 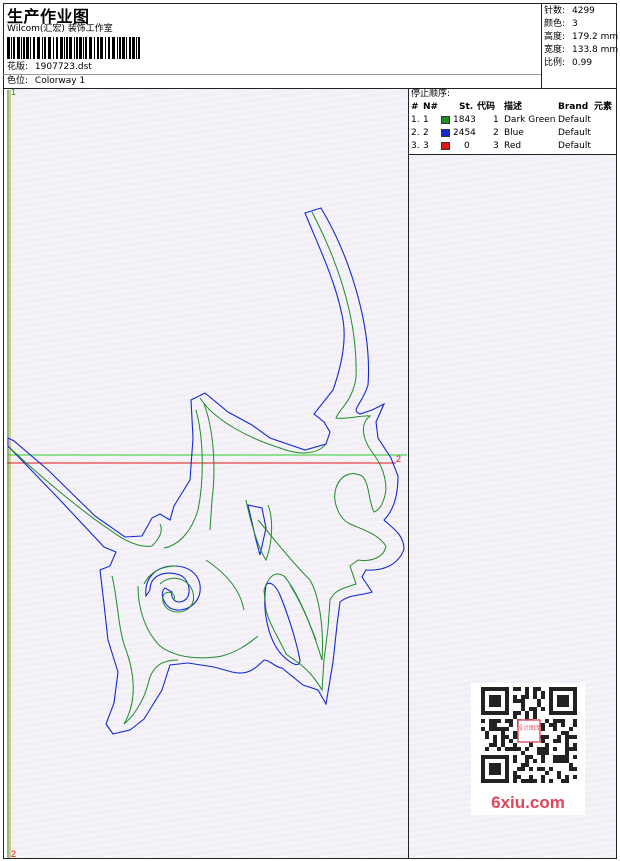 What do you see at coordinates (398, 459) in the screenshot?
I see `marker-red-line-end: 2` at bounding box center [398, 459].